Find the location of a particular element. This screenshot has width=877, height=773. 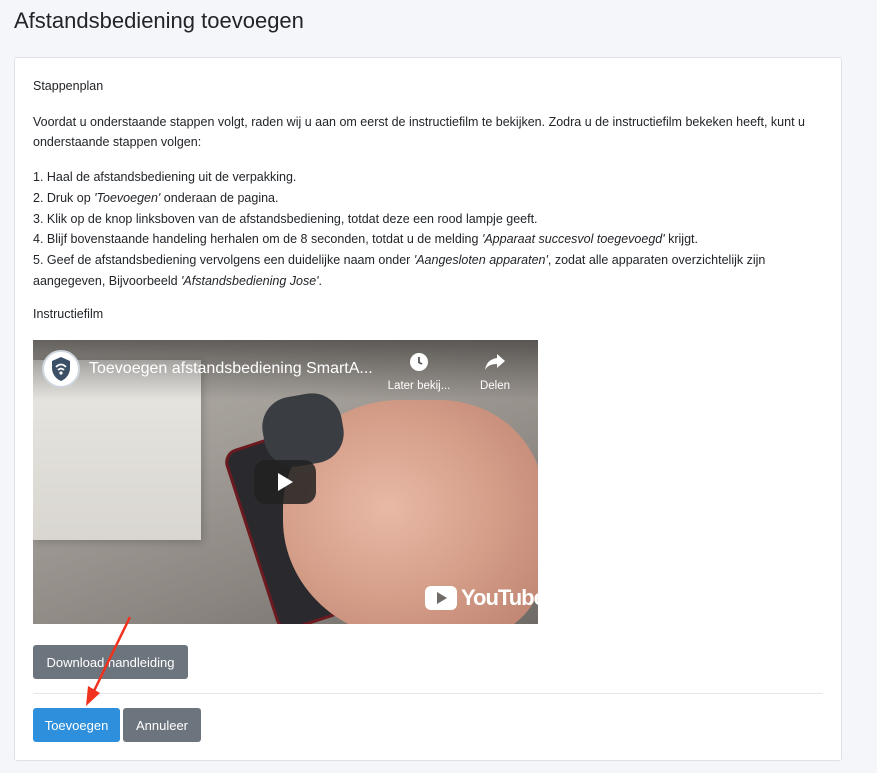

share-button: Delen is located at coordinates (495, 372).